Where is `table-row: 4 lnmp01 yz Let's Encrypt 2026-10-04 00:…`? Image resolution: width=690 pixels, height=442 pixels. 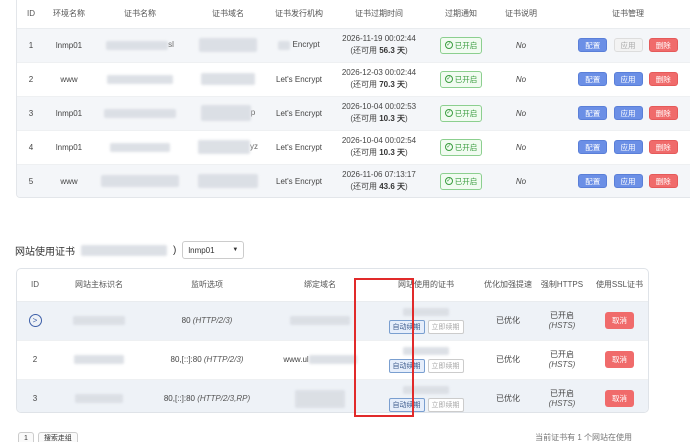
table-row: 4 lnmp01 yz Let's Encrypt 2026-10-04 00:… is located at coordinates (353, 147).